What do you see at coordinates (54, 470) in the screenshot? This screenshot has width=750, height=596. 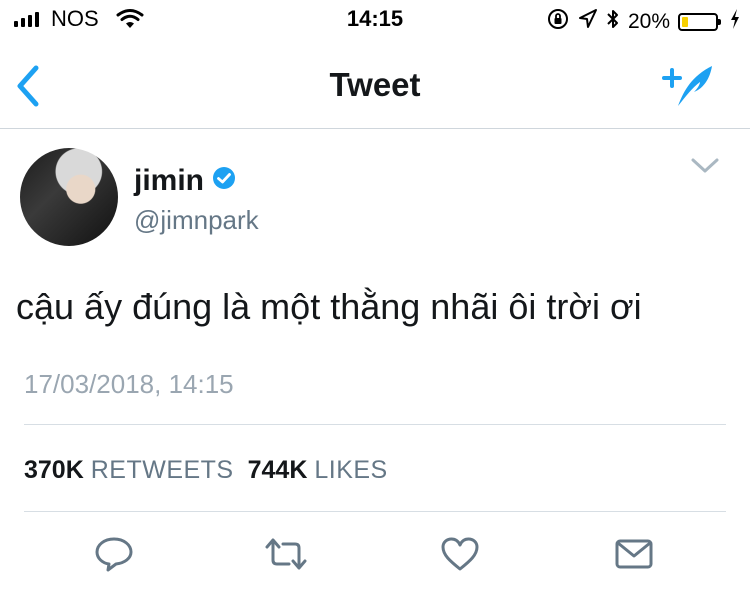 I see `retweets-count: 370K` at bounding box center [54, 470].